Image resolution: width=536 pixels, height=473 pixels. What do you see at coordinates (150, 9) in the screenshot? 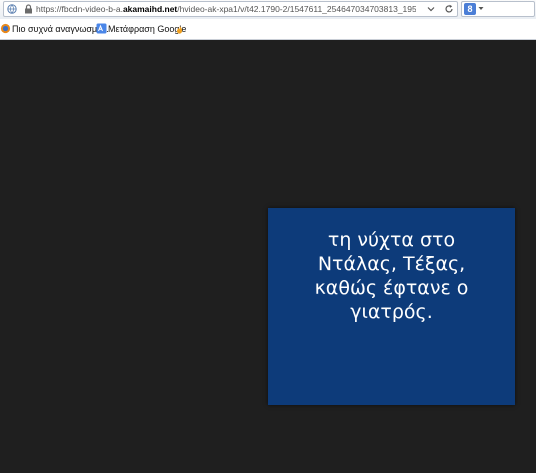
I see `url-domain: akamaihd.net` at bounding box center [150, 9].